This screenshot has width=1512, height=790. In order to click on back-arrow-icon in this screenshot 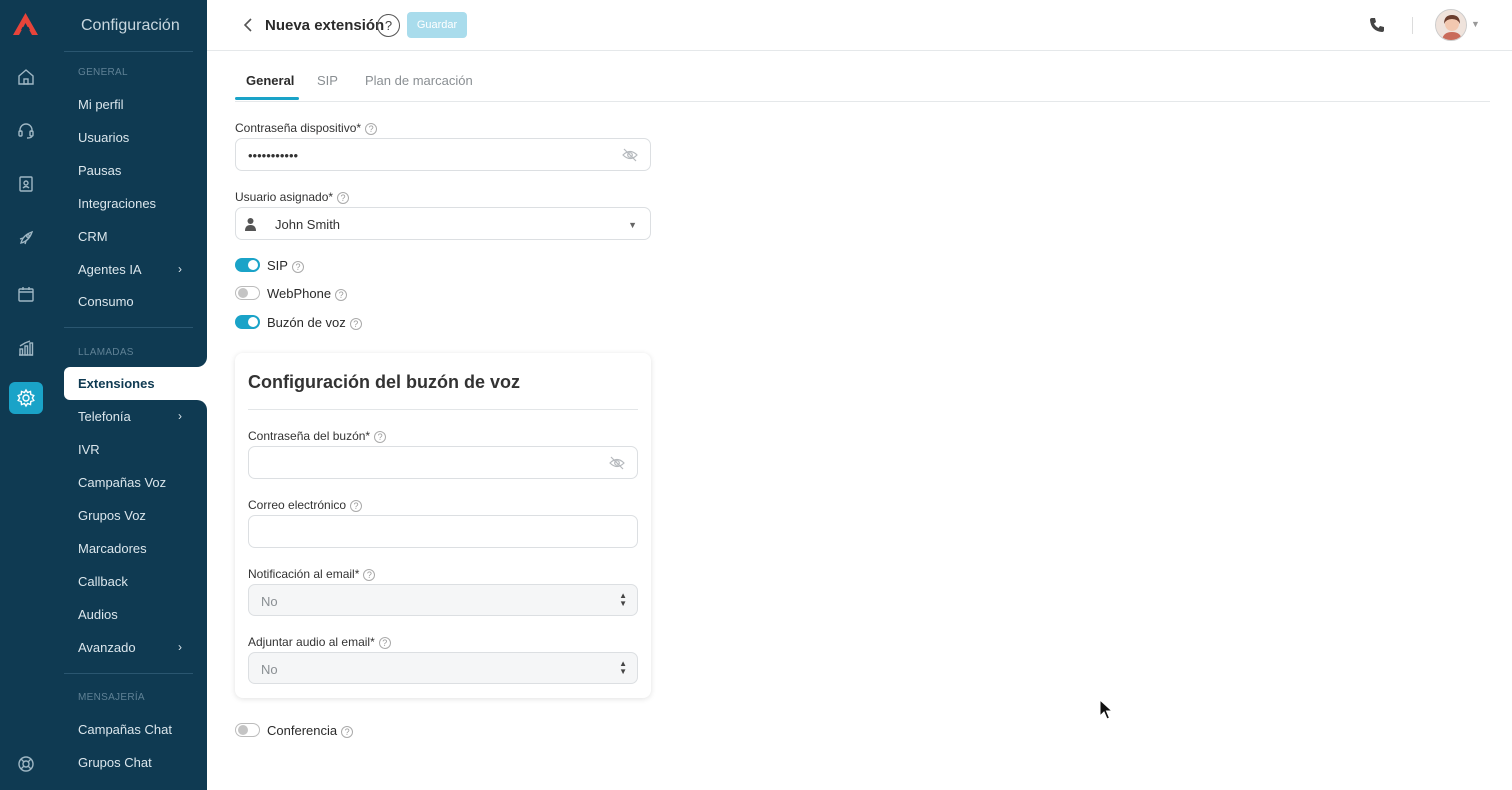, I will do `click(248, 25)`.